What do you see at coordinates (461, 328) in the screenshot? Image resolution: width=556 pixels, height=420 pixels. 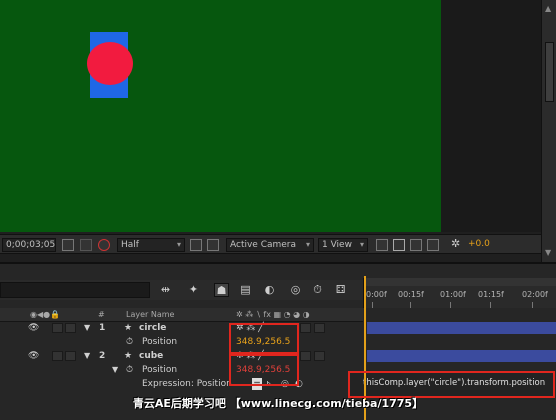 I see `layer-bar-circle` at bounding box center [461, 328].